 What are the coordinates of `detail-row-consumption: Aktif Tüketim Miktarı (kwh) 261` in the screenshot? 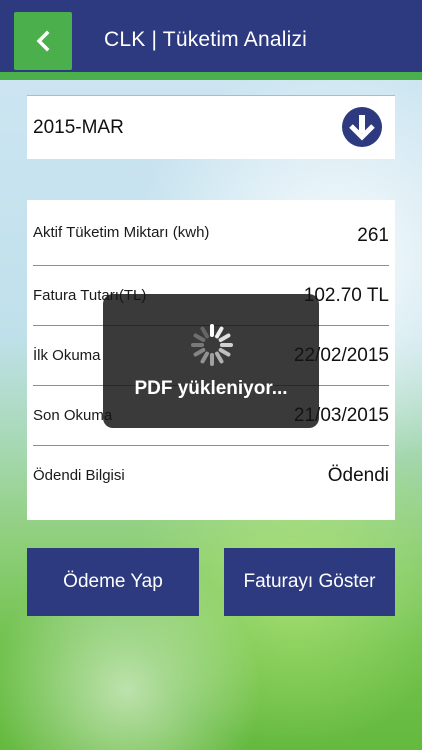 It's located at (211, 236).